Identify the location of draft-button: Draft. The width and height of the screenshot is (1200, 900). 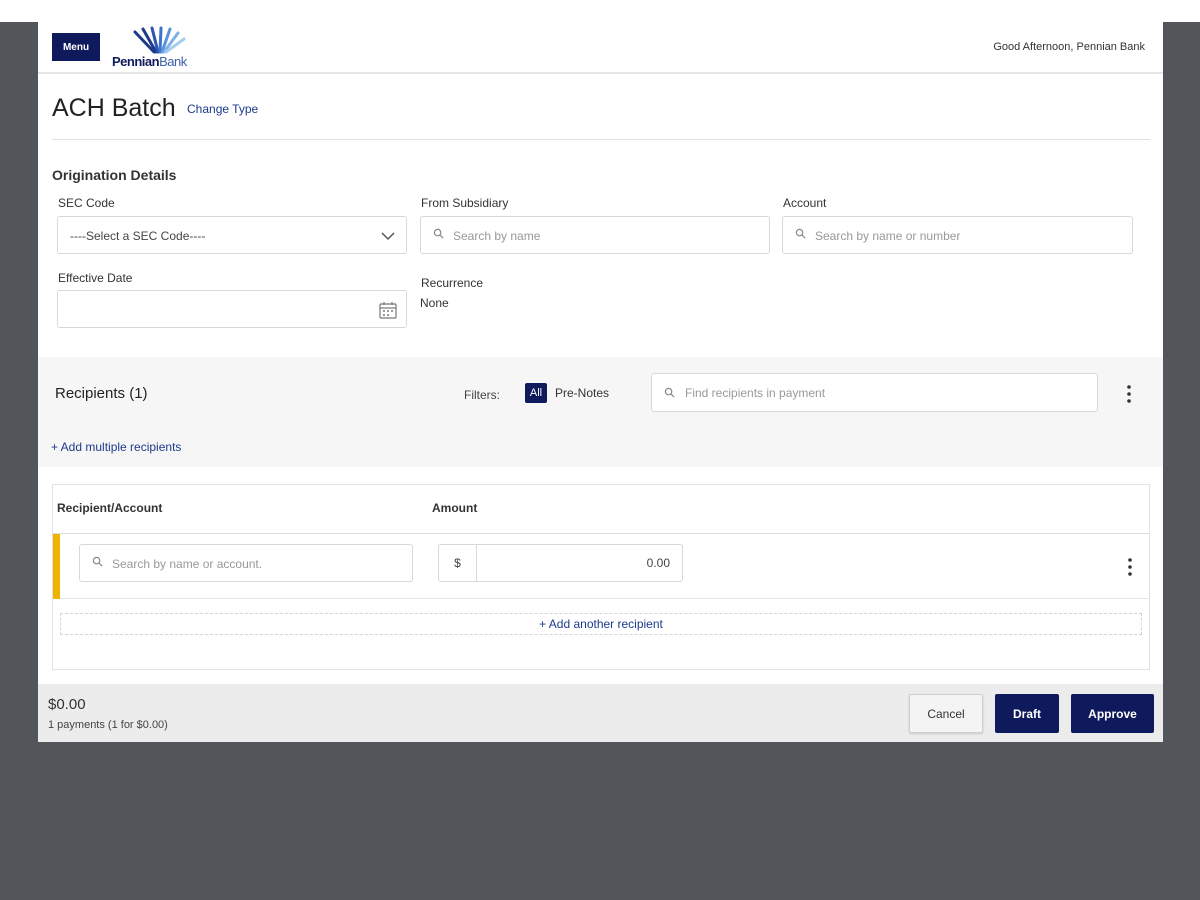
(1027, 713).